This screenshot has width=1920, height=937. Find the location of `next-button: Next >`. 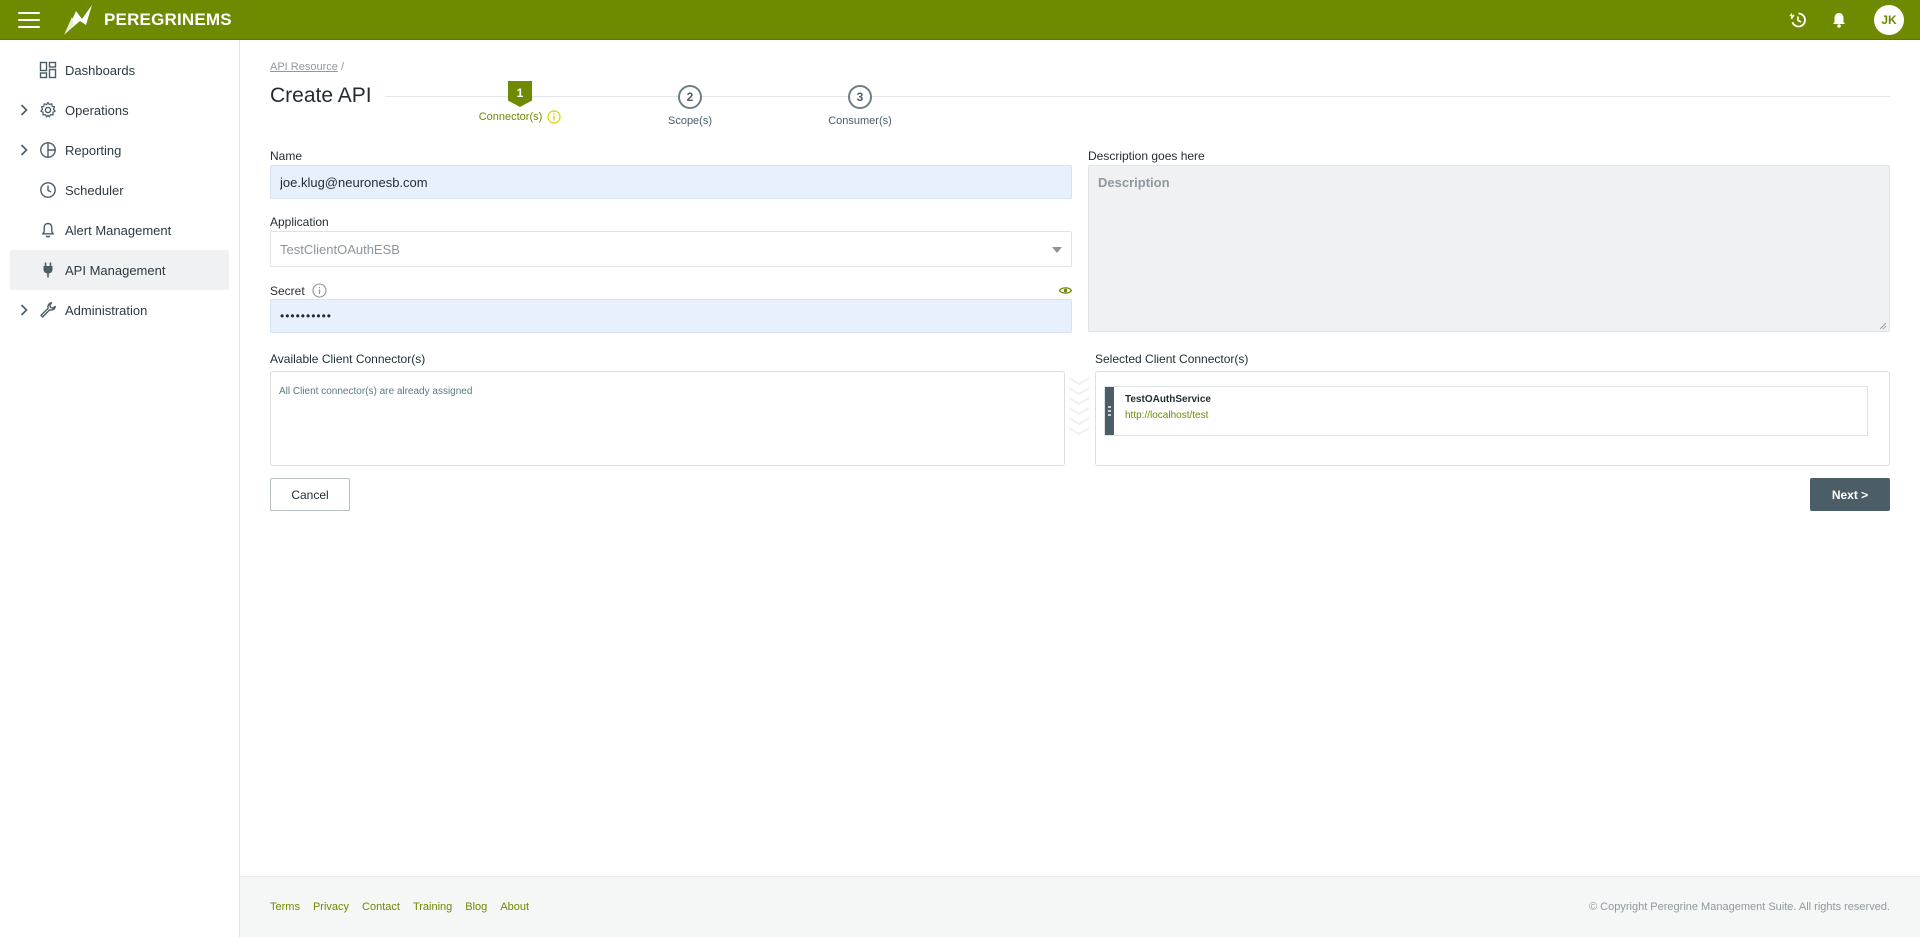

next-button: Next > is located at coordinates (1850, 494).